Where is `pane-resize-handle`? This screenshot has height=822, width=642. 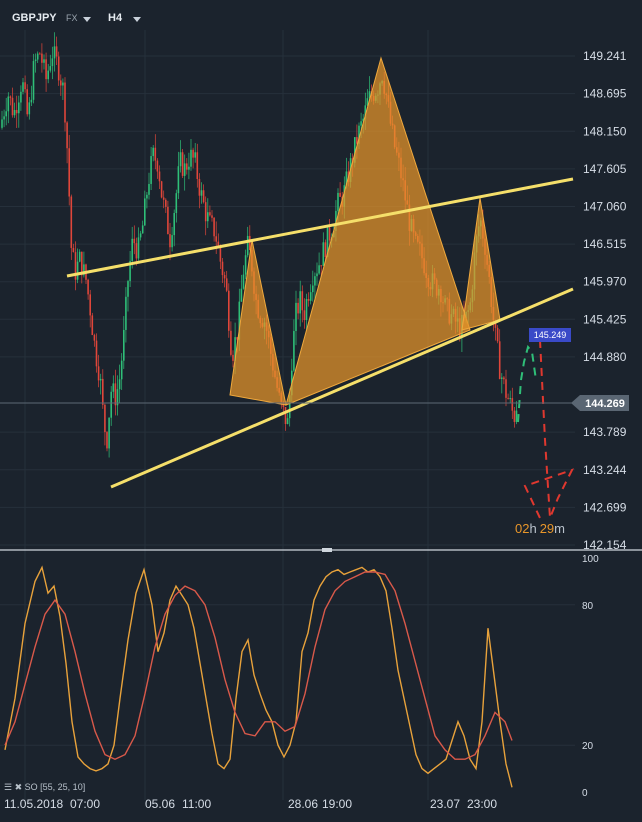 pane-resize-handle is located at coordinates (327, 550).